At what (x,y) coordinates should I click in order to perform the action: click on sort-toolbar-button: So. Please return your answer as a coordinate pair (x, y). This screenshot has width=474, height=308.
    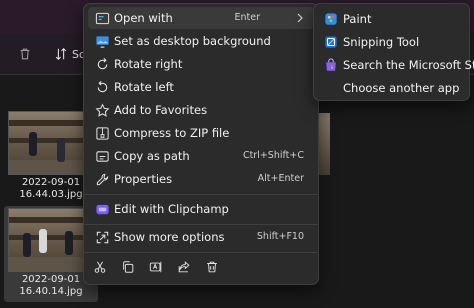
    Looking at the image, I should click on (70, 54).